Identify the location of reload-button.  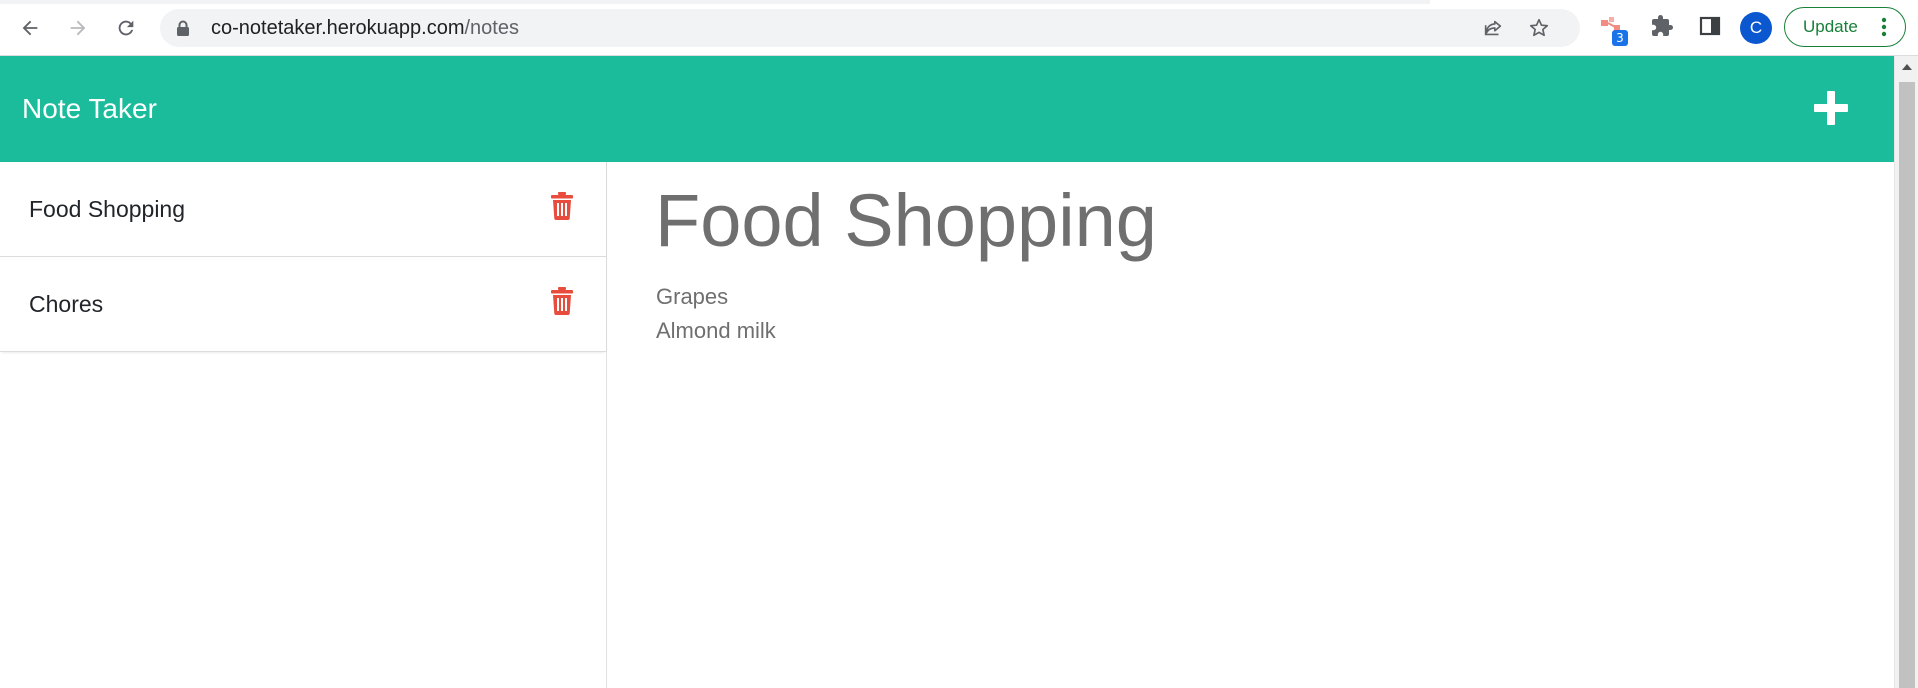
(126, 28).